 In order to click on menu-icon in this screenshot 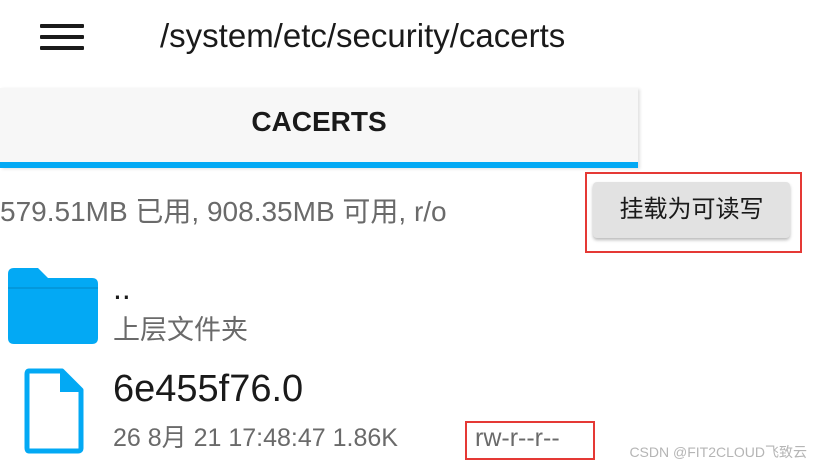, I will do `click(62, 37)`.